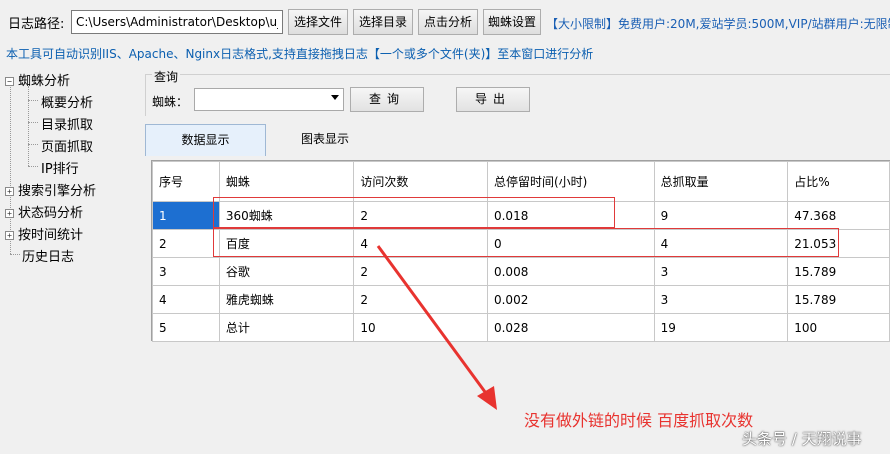 This screenshot has height=454, width=890. I want to click on annotation-text: 没有做外链的时候 百度抓取次数, so click(639, 420).